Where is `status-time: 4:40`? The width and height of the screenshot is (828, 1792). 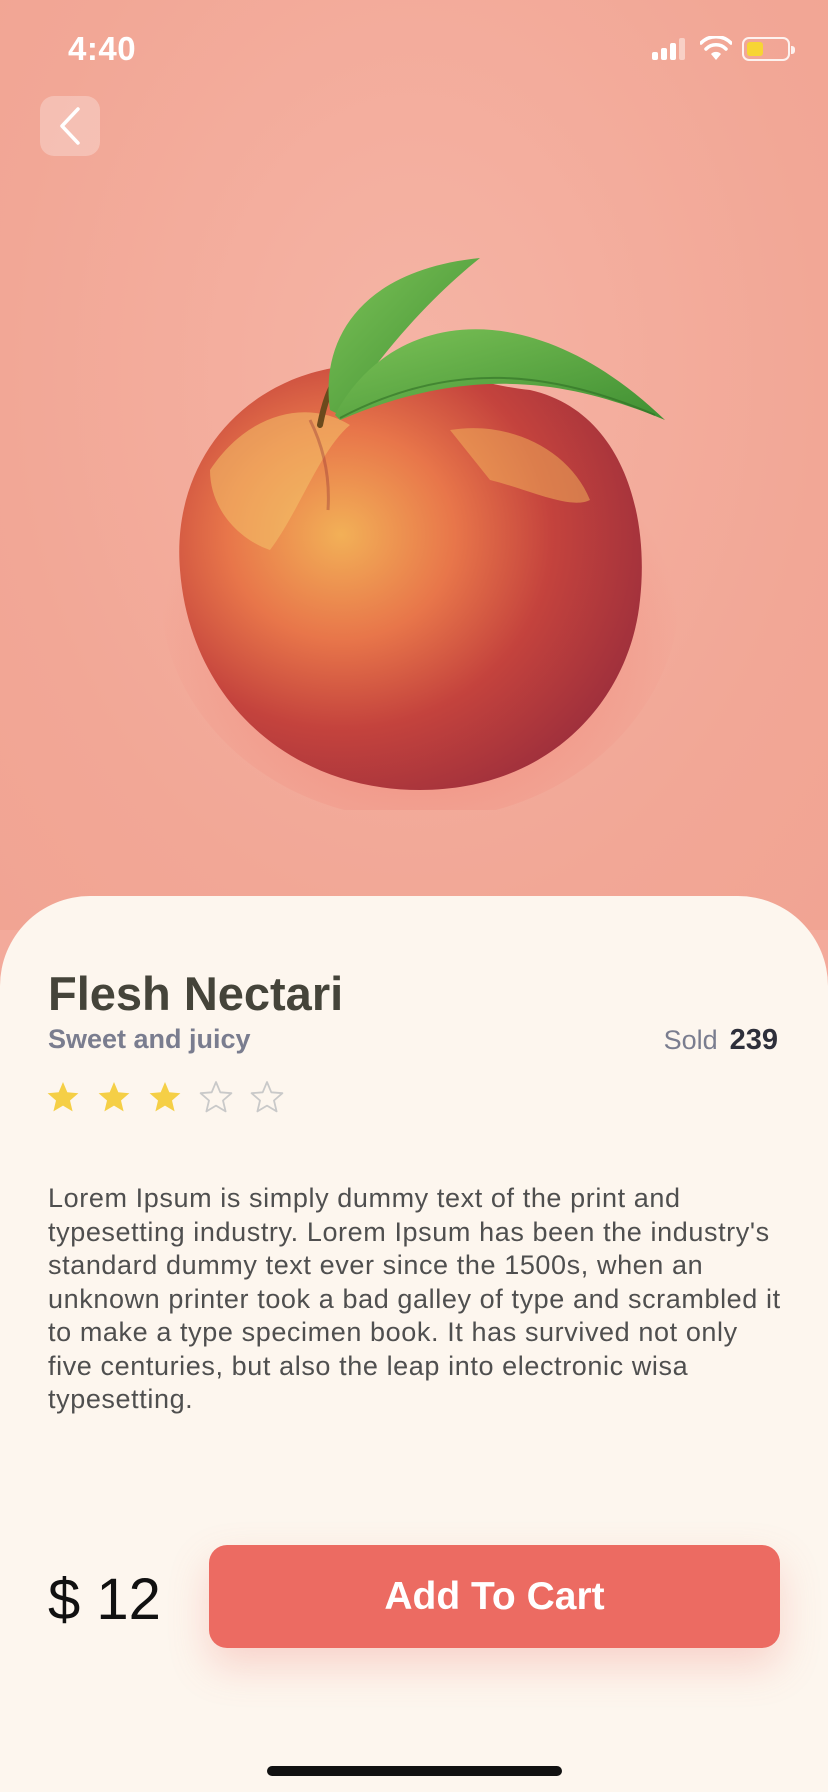
status-time: 4:40 is located at coordinates (102, 48).